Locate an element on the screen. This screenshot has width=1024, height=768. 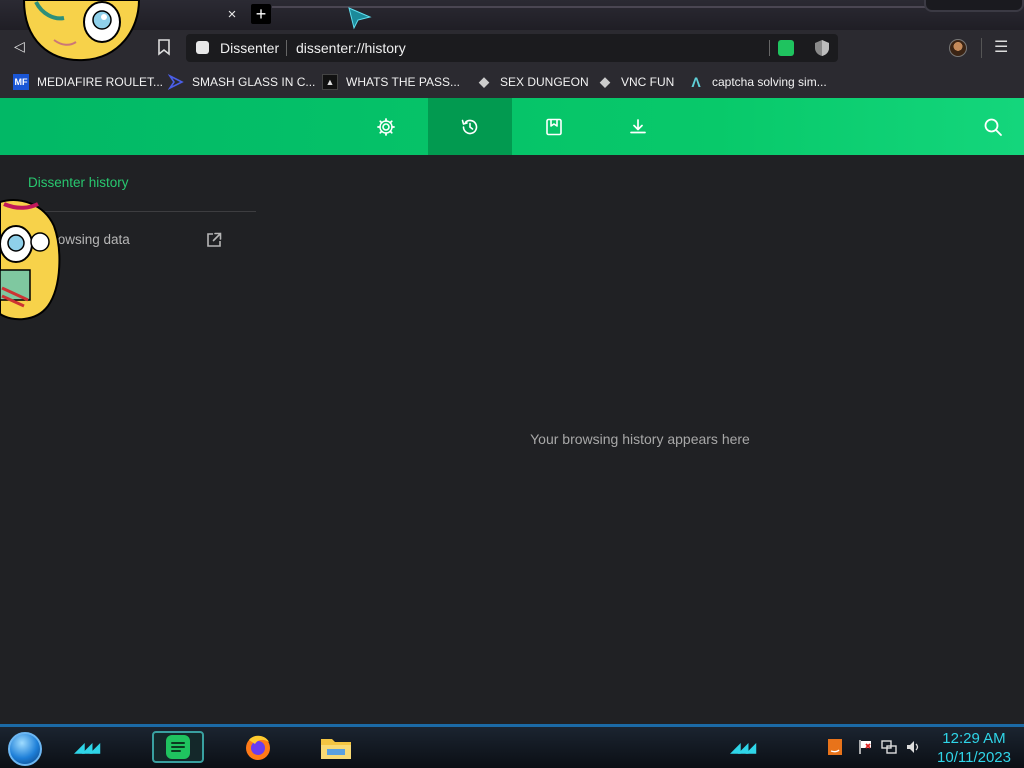
bookmarks-button is located at coordinates (554, 126).